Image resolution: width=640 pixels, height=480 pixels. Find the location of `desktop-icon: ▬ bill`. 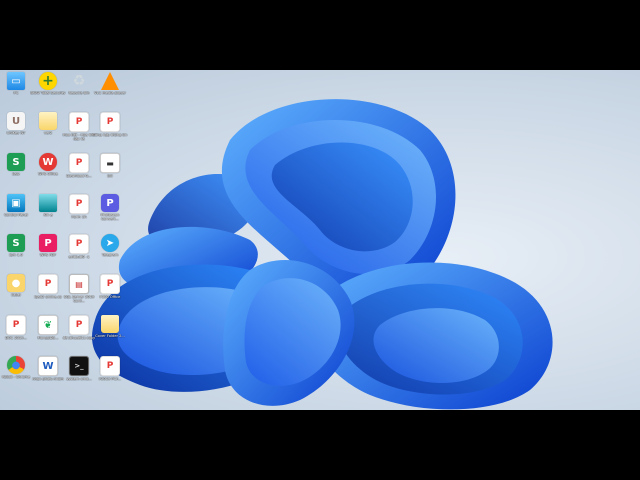

desktop-icon: ▬ bill is located at coordinates (110, 165).